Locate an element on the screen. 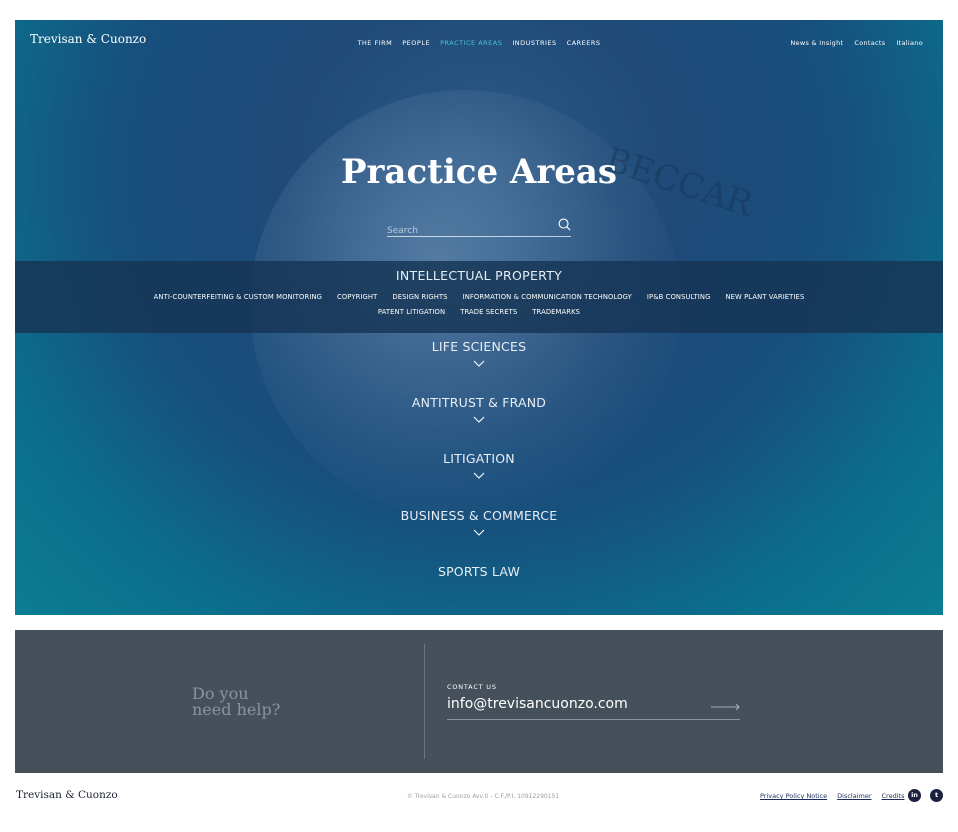 The width and height of the screenshot is (958, 832). search-input is located at coordinates (467, 231).